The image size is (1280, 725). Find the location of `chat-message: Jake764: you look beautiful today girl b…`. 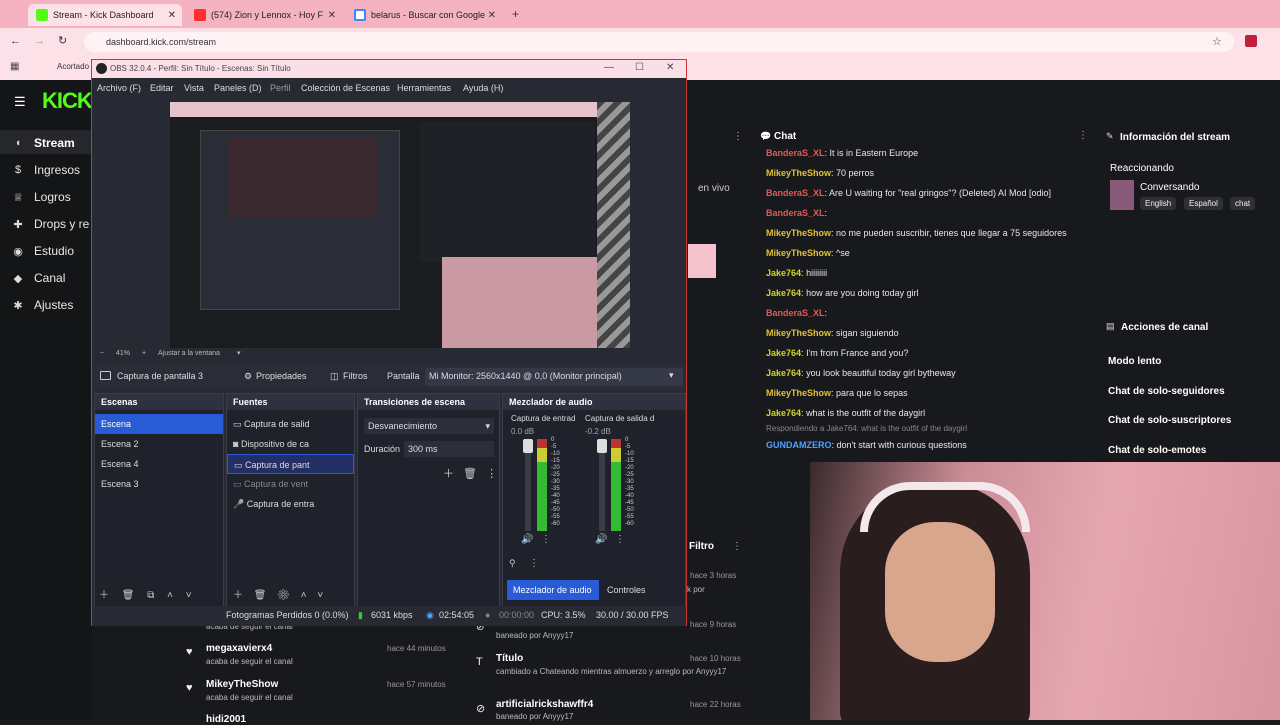

chat-message: Jake764: you look beautiful today girl b… is located at coordinates (926, 373).